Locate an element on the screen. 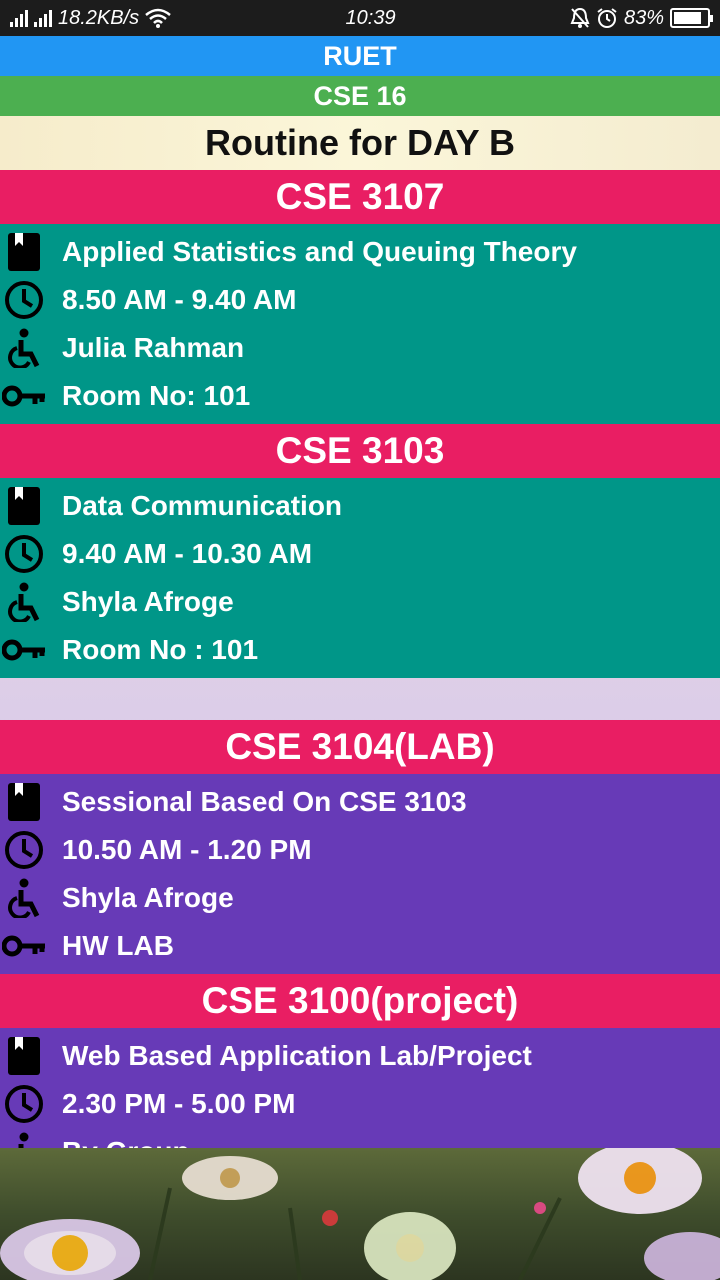 Image resolution: width=720 pixels, height=1280 pixels. status-right: 83% is located at coordinates (641, 18).